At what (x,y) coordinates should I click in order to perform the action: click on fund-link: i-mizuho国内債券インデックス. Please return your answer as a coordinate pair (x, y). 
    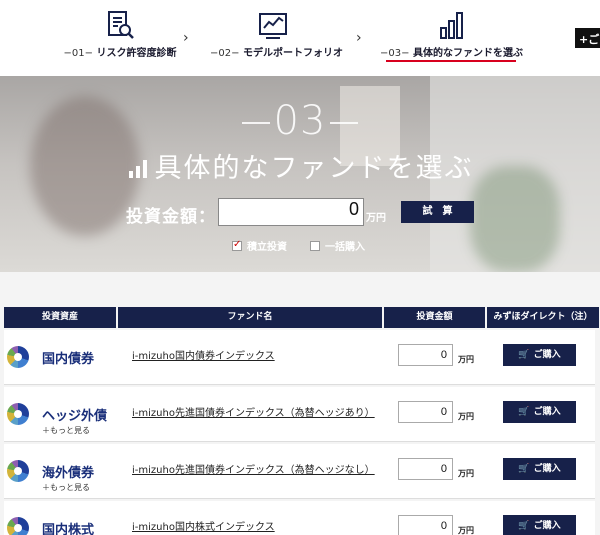
    Looking at the image, I should click on (203, 354).